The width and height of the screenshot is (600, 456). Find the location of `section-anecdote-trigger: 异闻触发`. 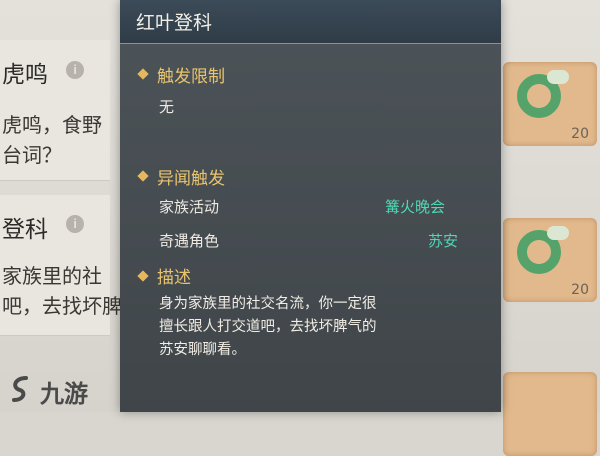

section-anecdote-trigger: 异闻触发 is located at coordinates (191, 179).